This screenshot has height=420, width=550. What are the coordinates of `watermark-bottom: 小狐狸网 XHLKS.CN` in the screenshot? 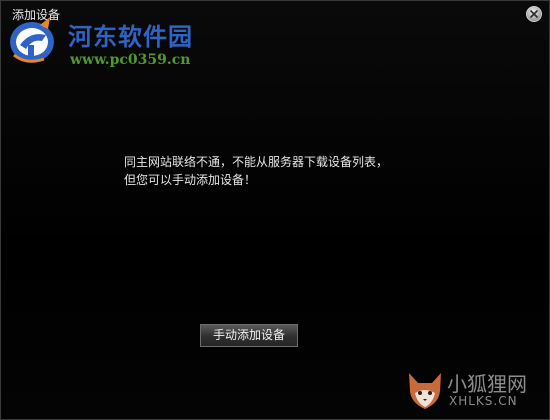 It's located at (475, 390).